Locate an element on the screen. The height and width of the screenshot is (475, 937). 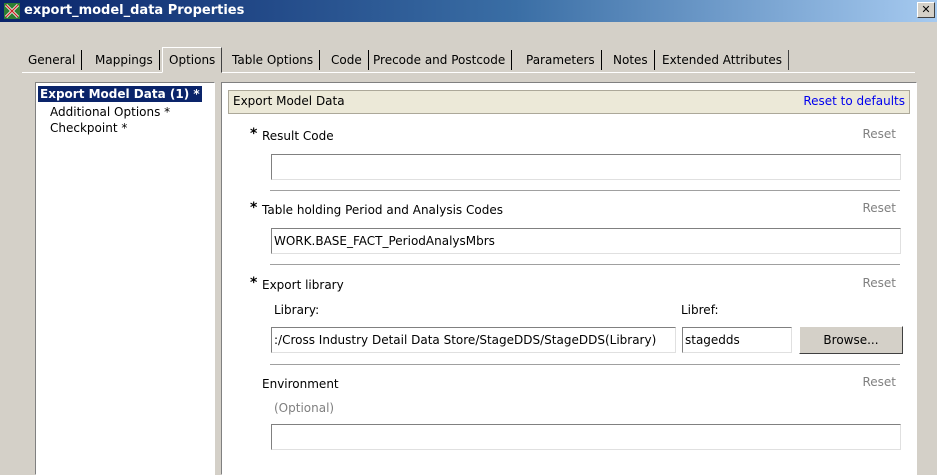
environment-optional-hint: (Optional) is located at coordinates (304, 408).